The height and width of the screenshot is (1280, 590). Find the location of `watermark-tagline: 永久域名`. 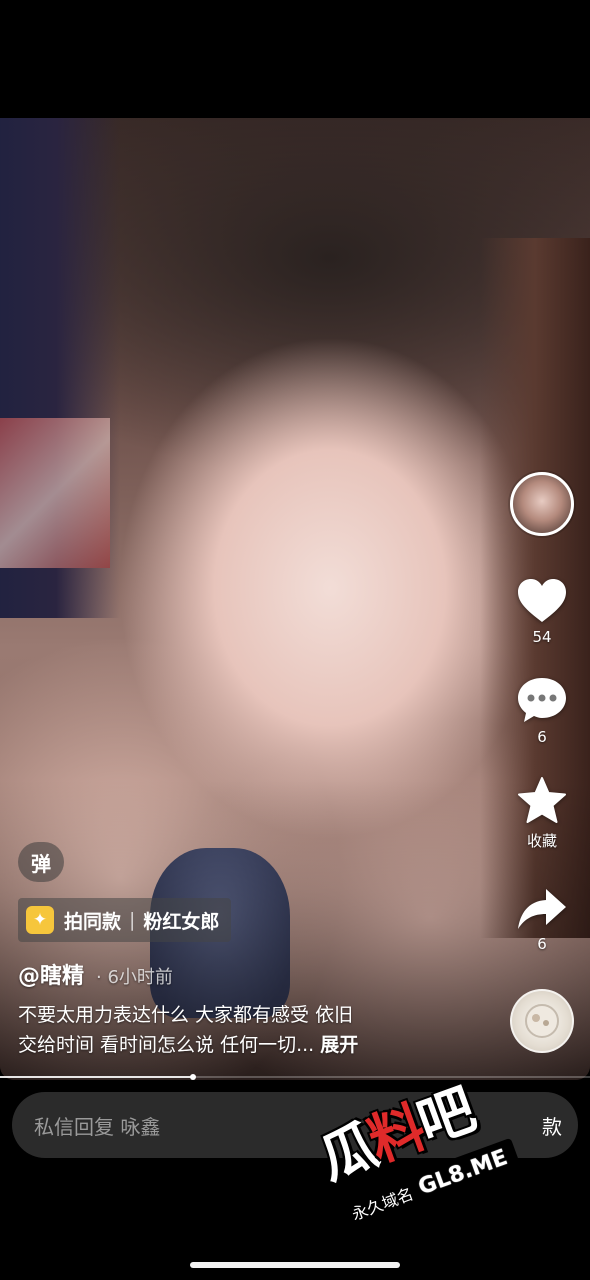

watermark-tagline: 永久域名 is located at coordinates (382, 1203).